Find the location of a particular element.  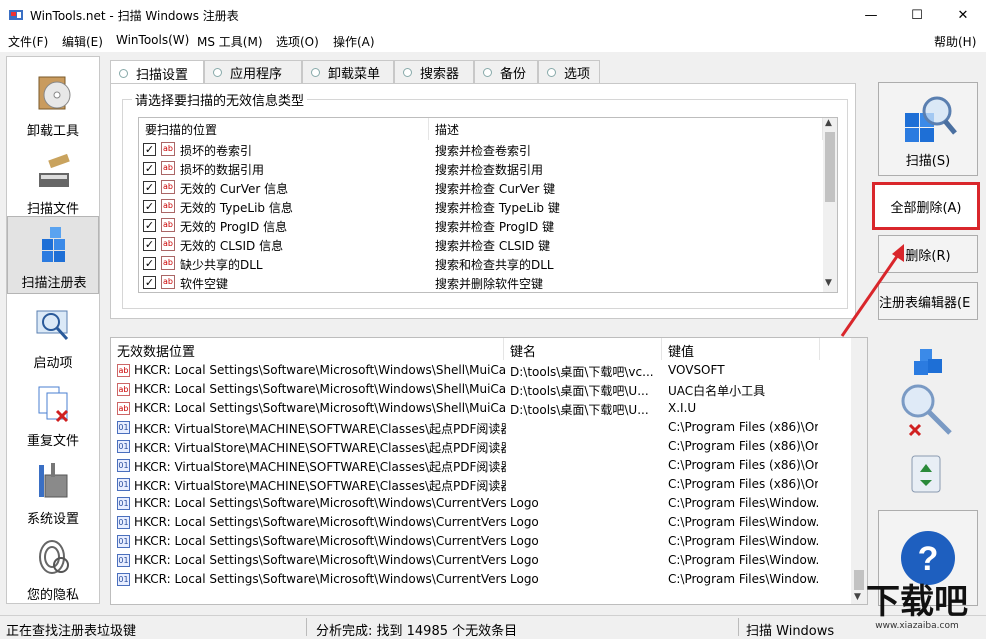

scan-files-icon is located at coordinates (54, 171).